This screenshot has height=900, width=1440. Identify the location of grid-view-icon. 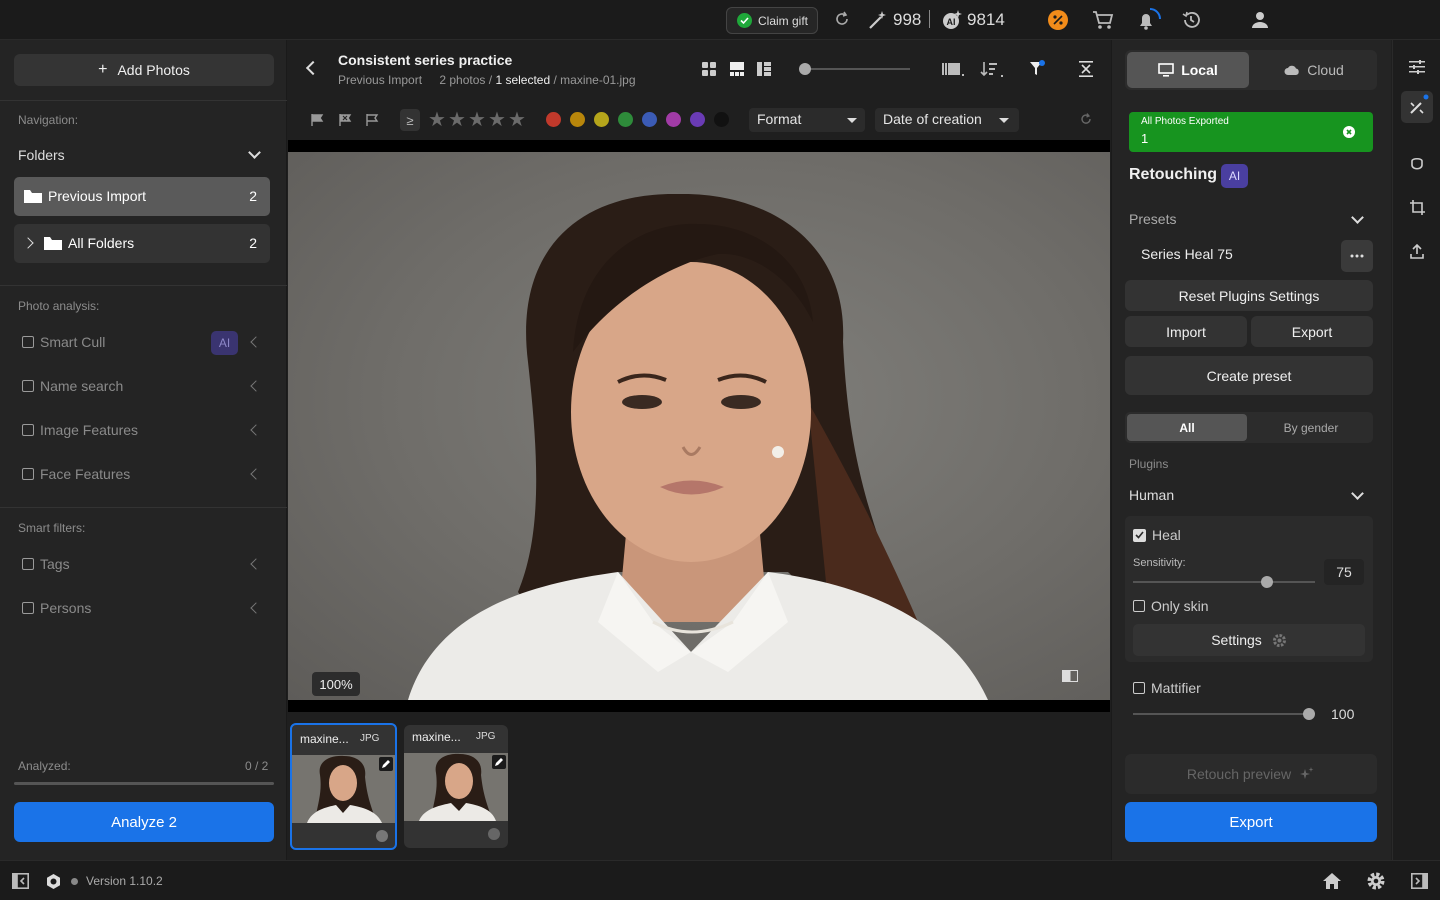
(709, 69).